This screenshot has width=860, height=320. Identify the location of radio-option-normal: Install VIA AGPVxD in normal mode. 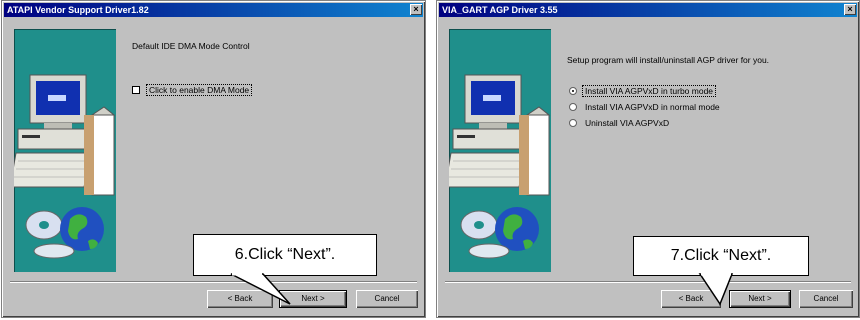
(646, 107).